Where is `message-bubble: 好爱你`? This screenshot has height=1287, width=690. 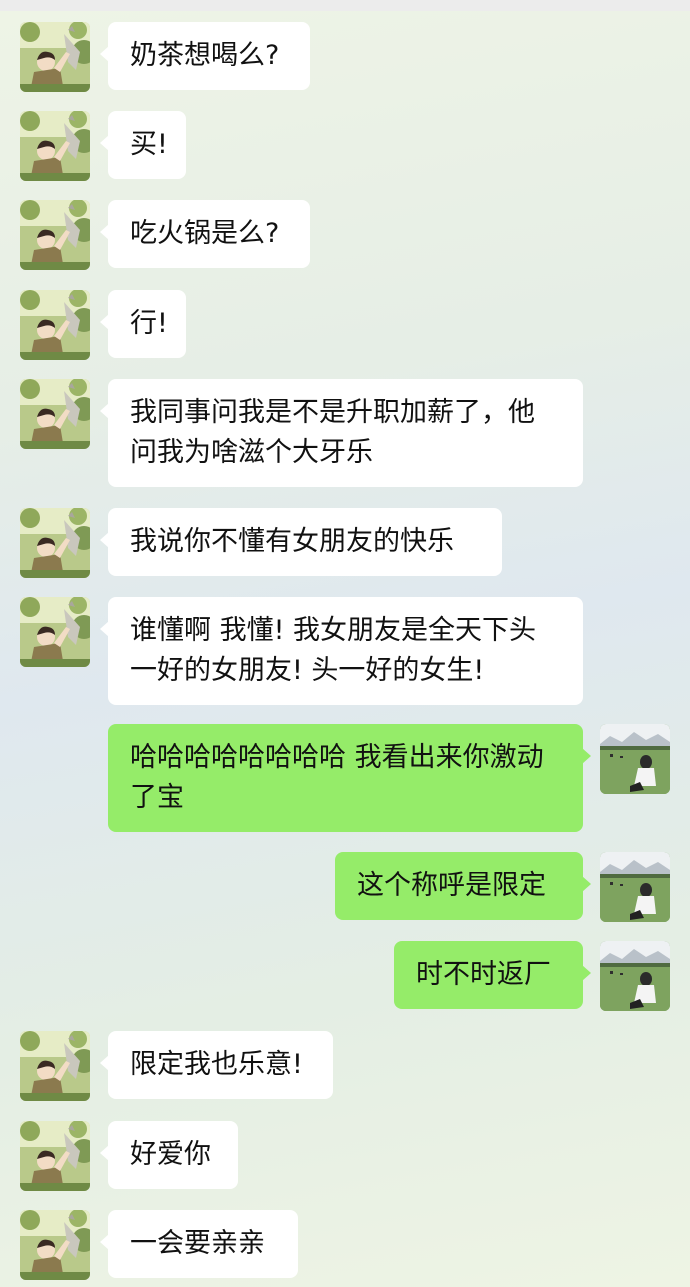
message-bubble: 好爱你 is located at coordinates (169, 1155).